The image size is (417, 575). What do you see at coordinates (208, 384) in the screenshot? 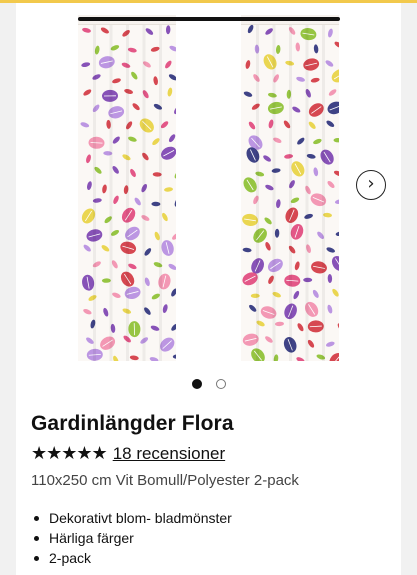
I see `gallery-pagination` at bounding box center [208, 384].